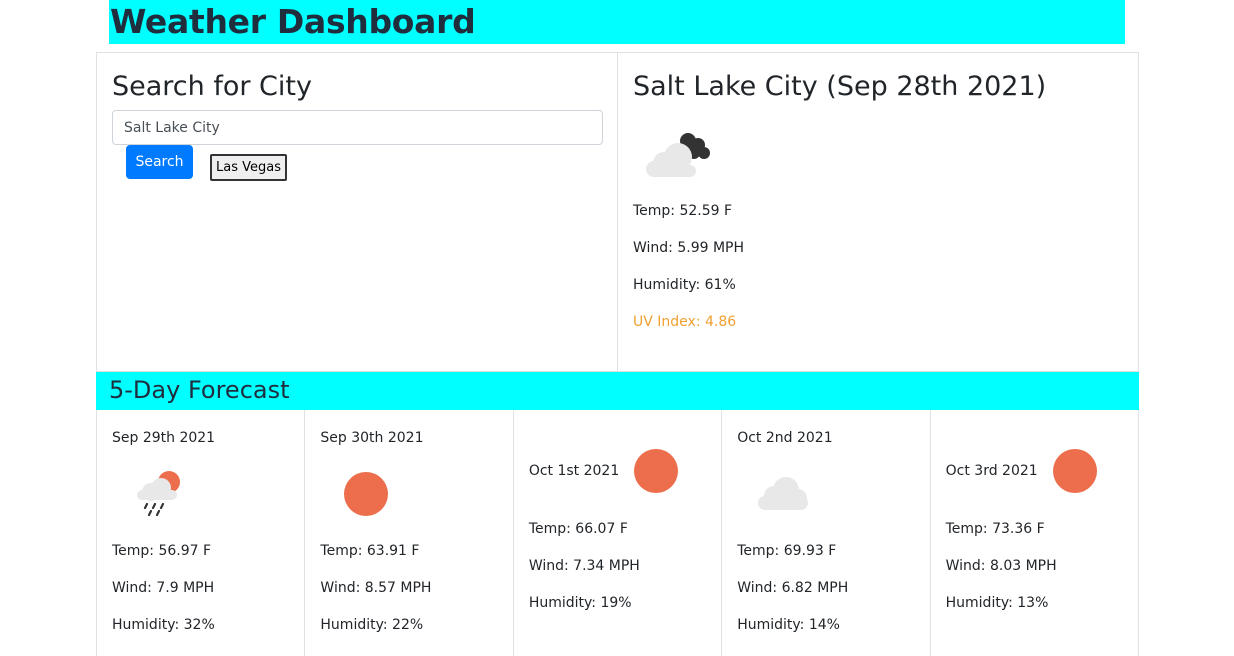  I want to click on search-button: Search, so click(159, 162).